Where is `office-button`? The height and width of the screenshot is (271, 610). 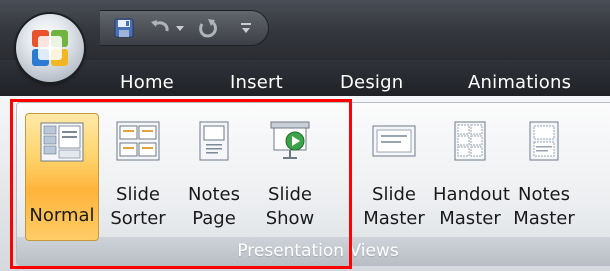
office-button is located at coordinates (50, 48).